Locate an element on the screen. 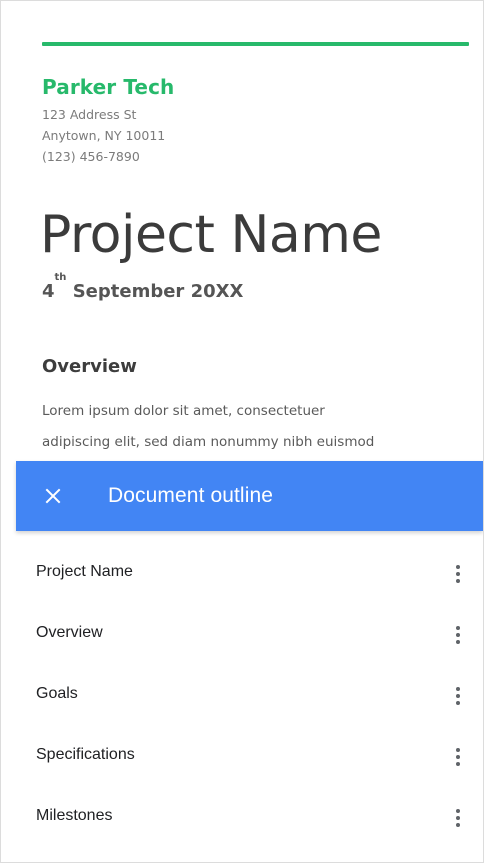 The height and width of the screenshot is (863, 484). project-date: 4th September 20XX is located at coordinates (143, 288).